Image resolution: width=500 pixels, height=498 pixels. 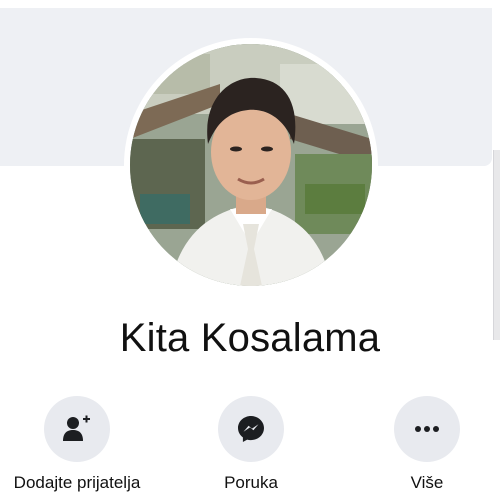 I want to click on more-label: Više, so click(x=427, y=482).